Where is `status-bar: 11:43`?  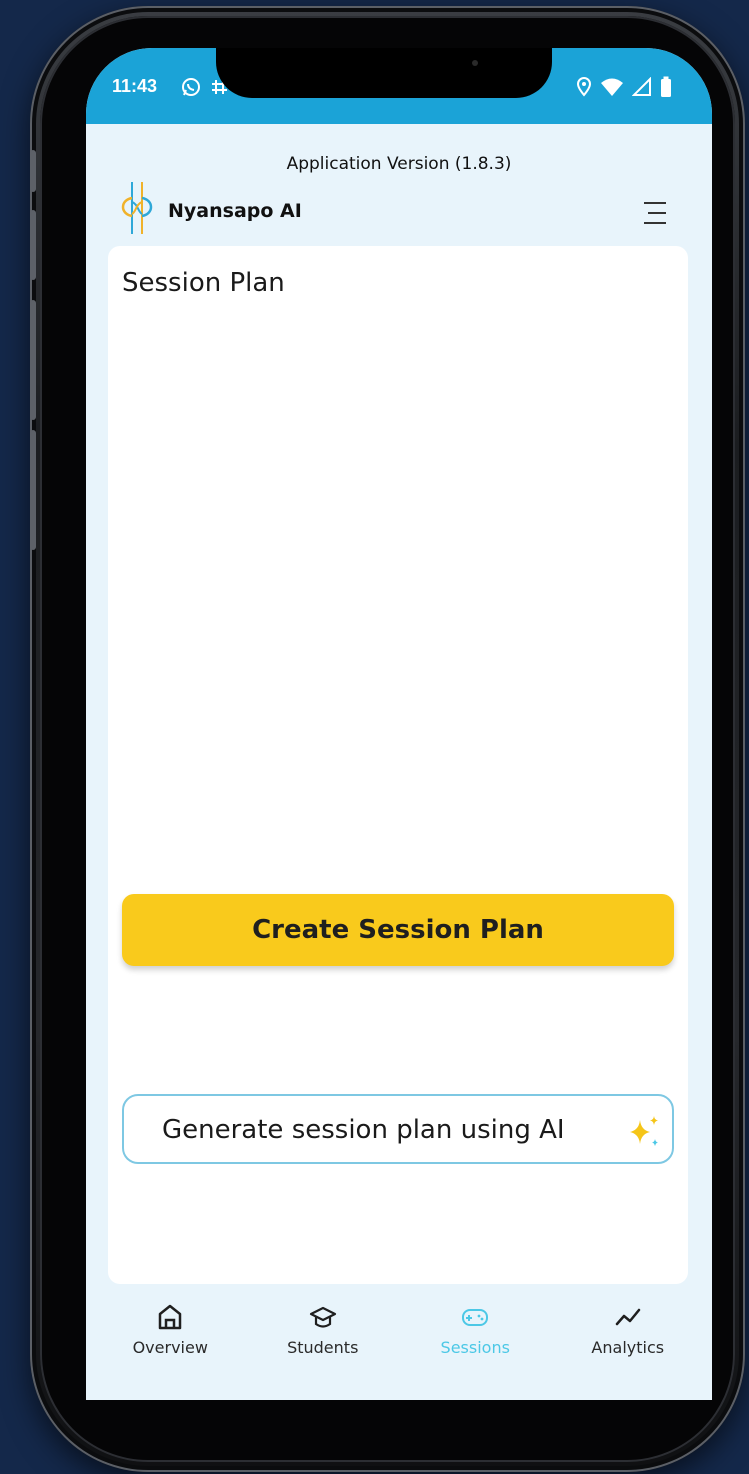 status-bar: 11:43 is located at coordinates (399, 86).